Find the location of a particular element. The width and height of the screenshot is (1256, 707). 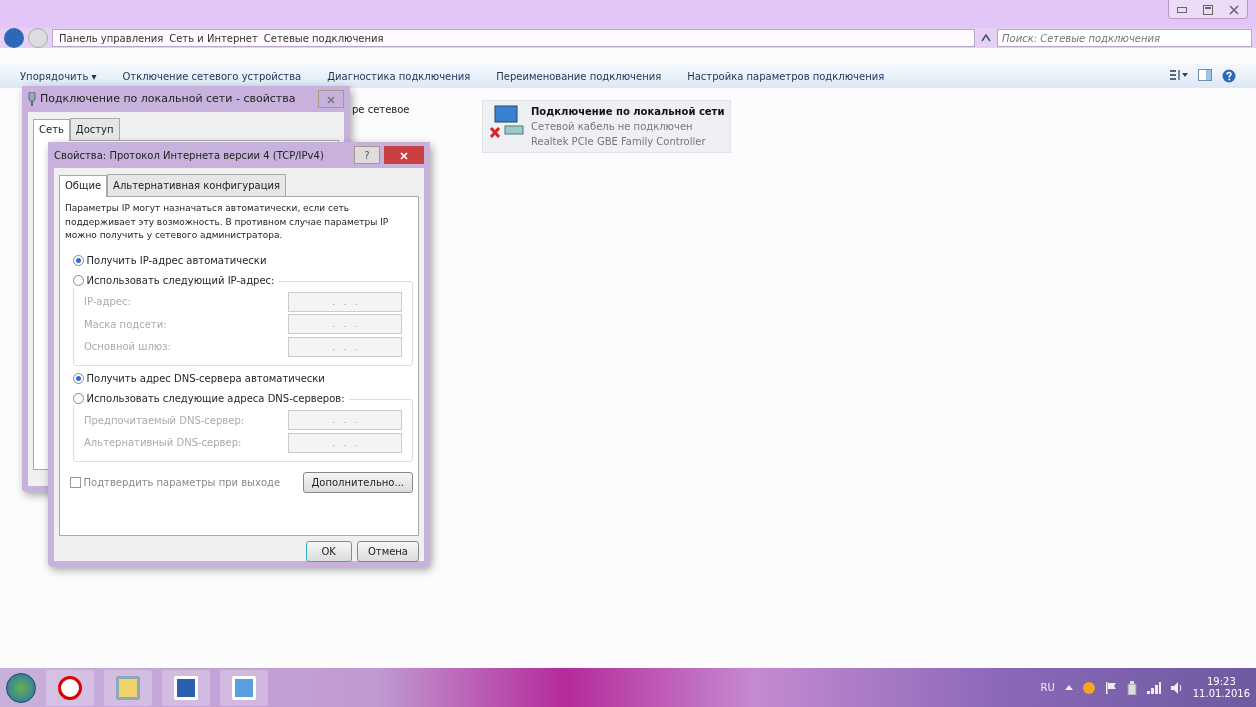

toolbar-button: Настройка параметров подключения is located at coordinates (786, 76).